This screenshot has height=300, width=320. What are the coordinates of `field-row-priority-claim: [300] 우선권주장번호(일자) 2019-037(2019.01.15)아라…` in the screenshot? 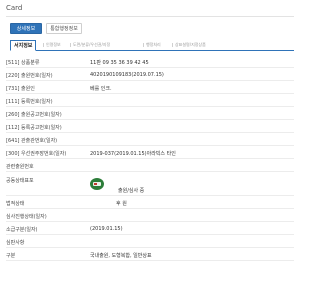 It's located at (150, 152).